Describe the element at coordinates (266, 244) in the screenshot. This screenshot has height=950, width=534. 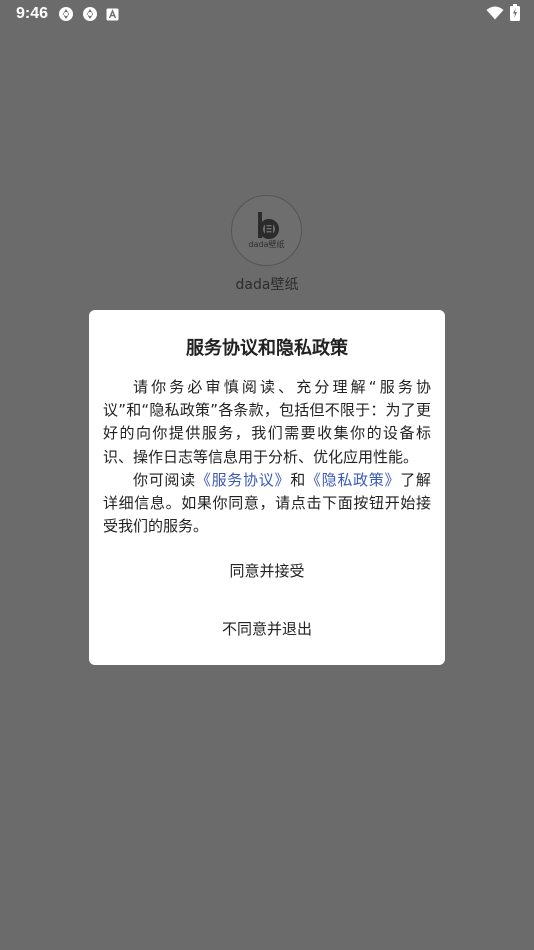
I see `logo-caption: dada壁纸` at that location.